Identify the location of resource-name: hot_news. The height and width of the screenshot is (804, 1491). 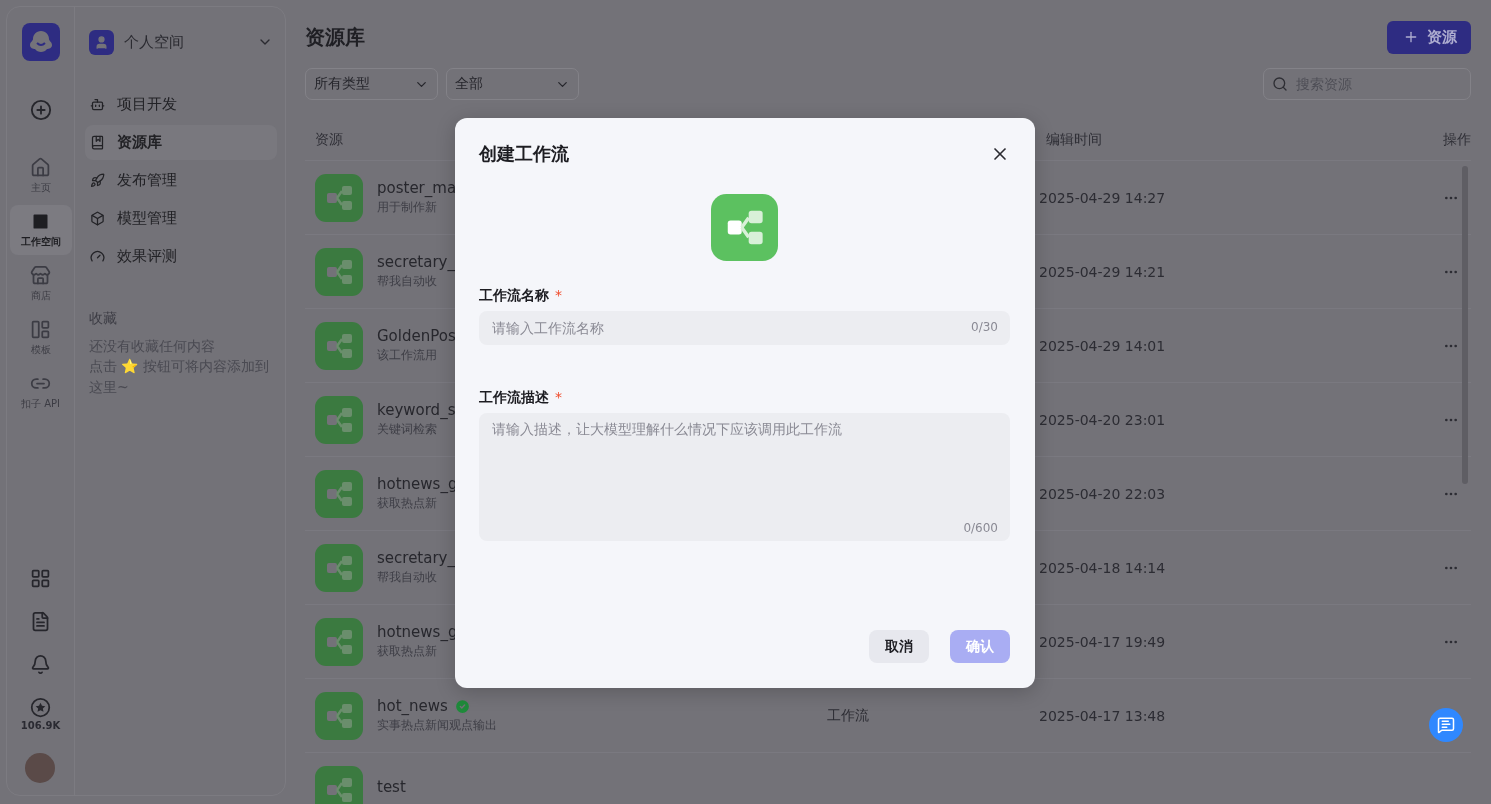
(412, 706).